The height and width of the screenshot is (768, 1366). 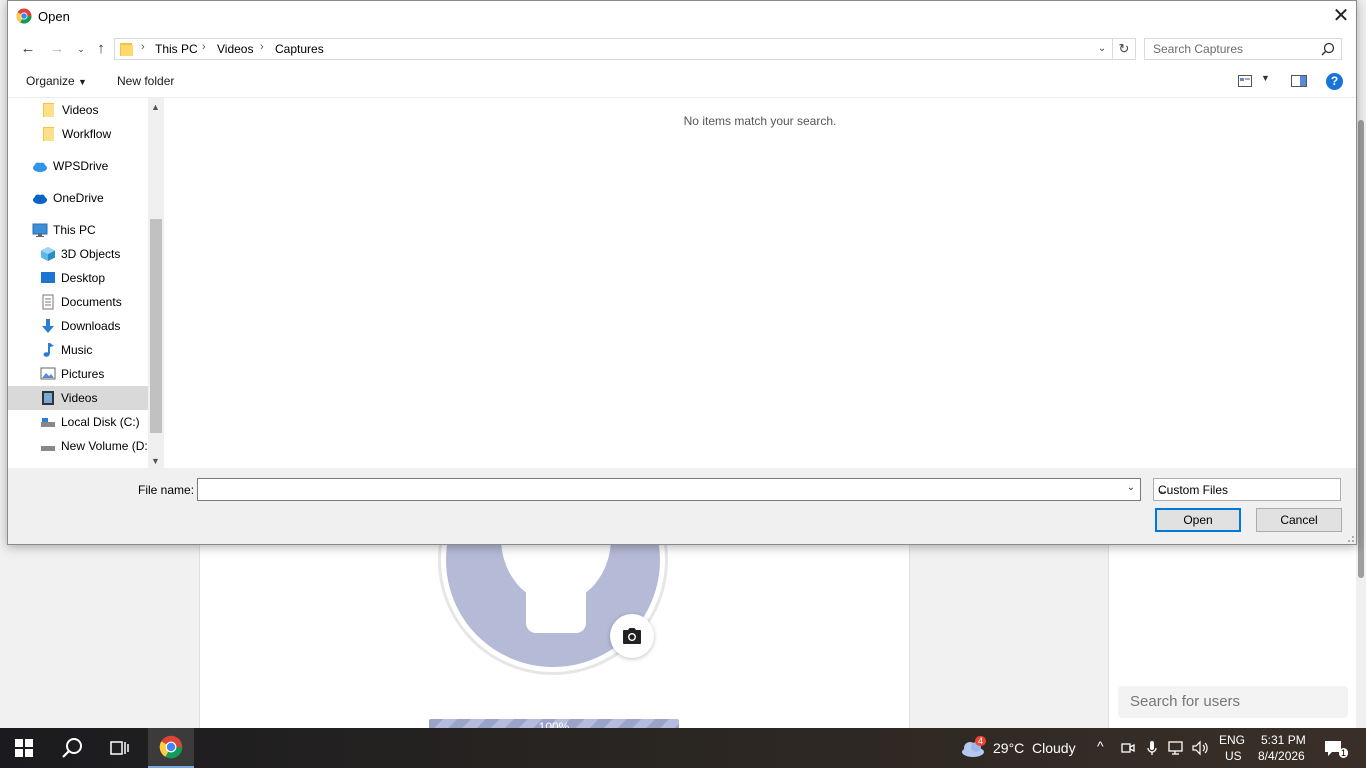 What do you see at coordinates (91, 326) in the screenshot?
I see `nav-label: Downloads` at bounding box center [91, 326].